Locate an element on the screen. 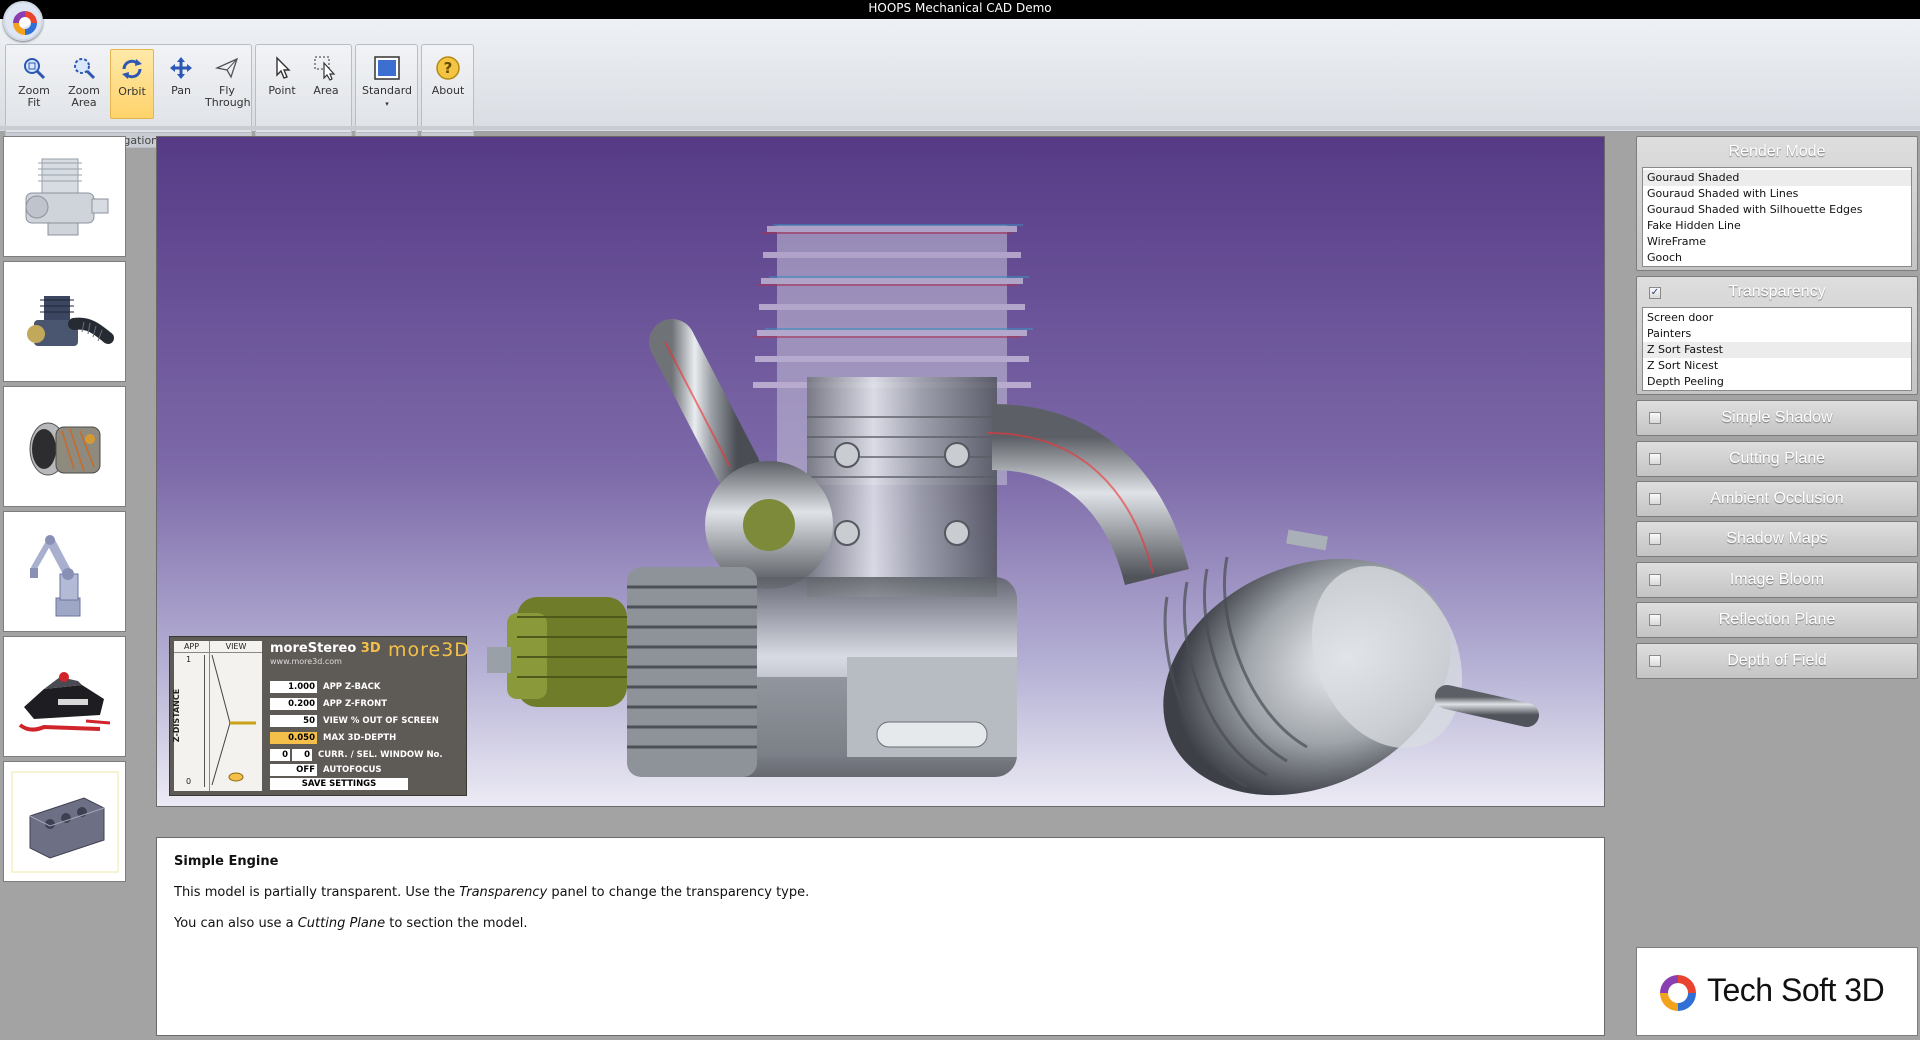 This screenshot has height=1040, width=1920. image-bloom-panel: Image Bloom is located at coordinates (1777, 580).